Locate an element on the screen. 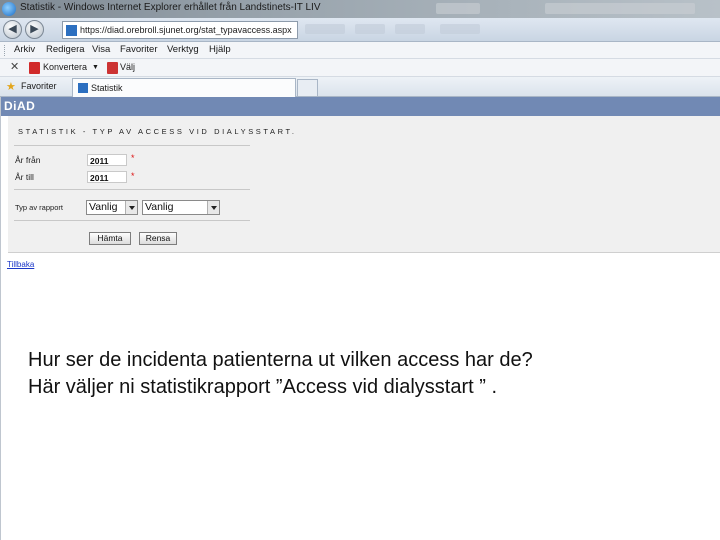 Image resolution: width=720 pixels, height=540 pixels. clear-button: Rensa is located at coordinates (158, 238).